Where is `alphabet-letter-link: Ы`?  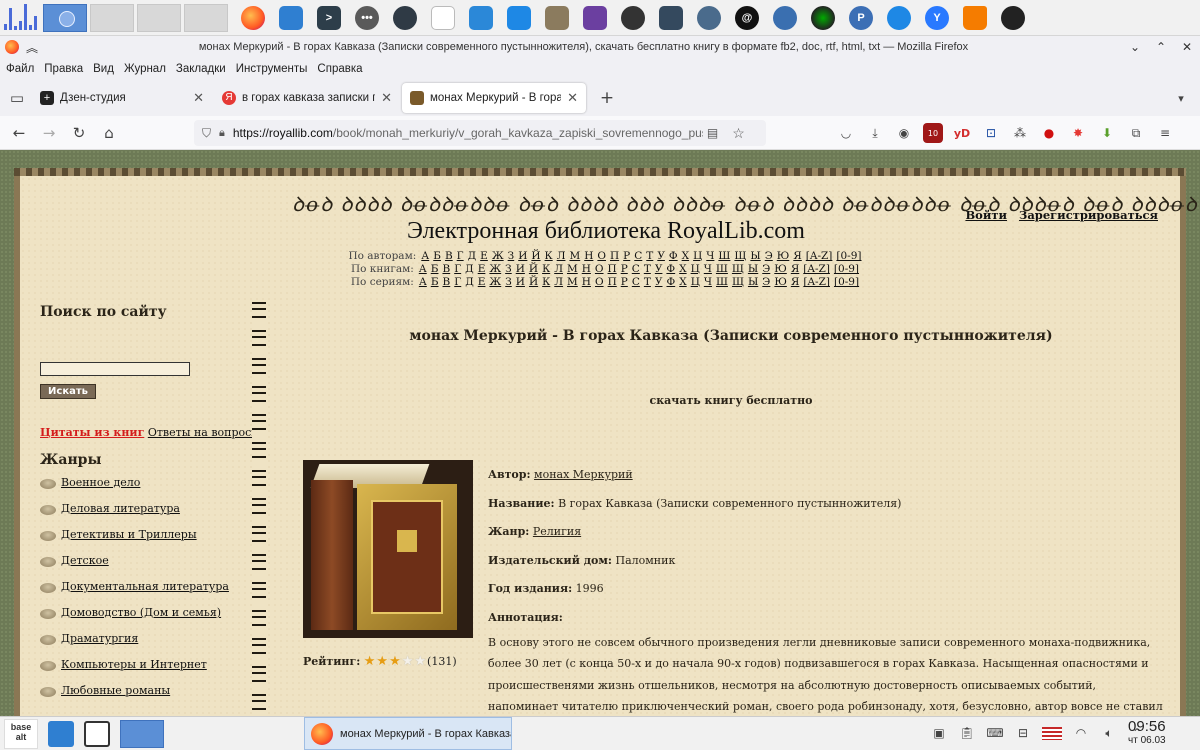 alphabet-letter-link: Ы is located at coordinates (755, 256).